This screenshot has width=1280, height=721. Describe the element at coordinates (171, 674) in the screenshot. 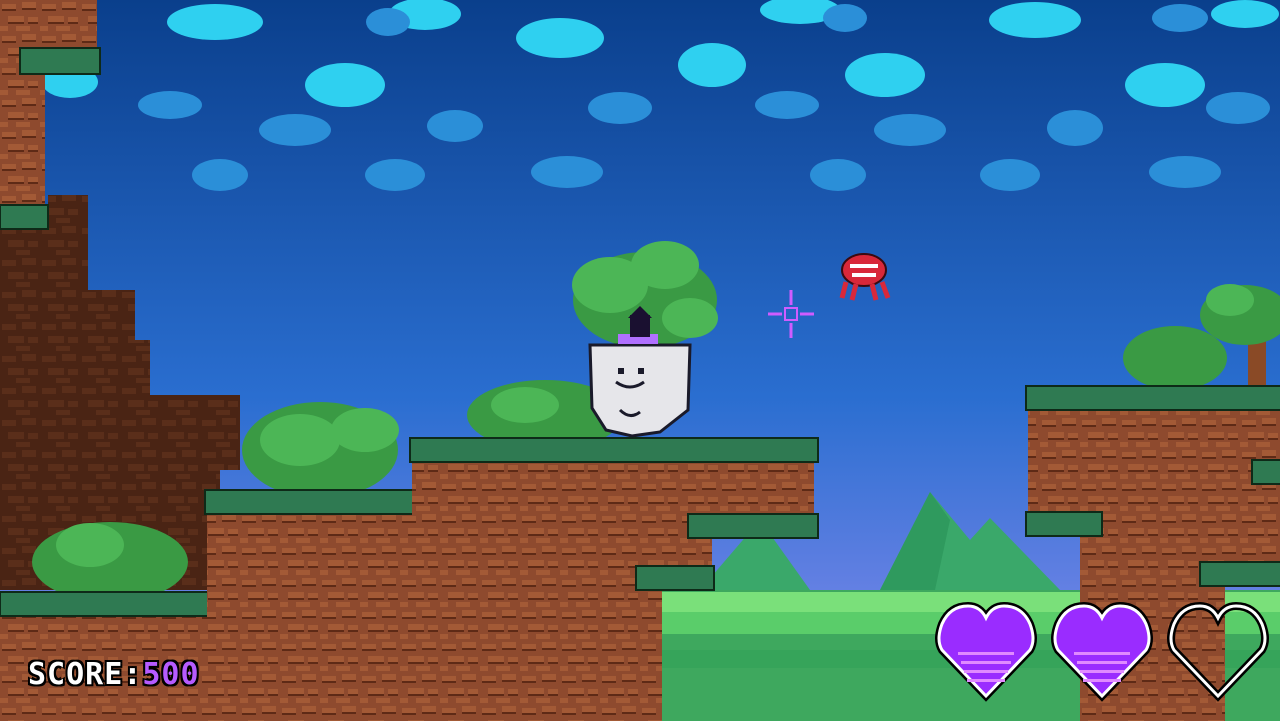

I see `score-value: 500` at that location.